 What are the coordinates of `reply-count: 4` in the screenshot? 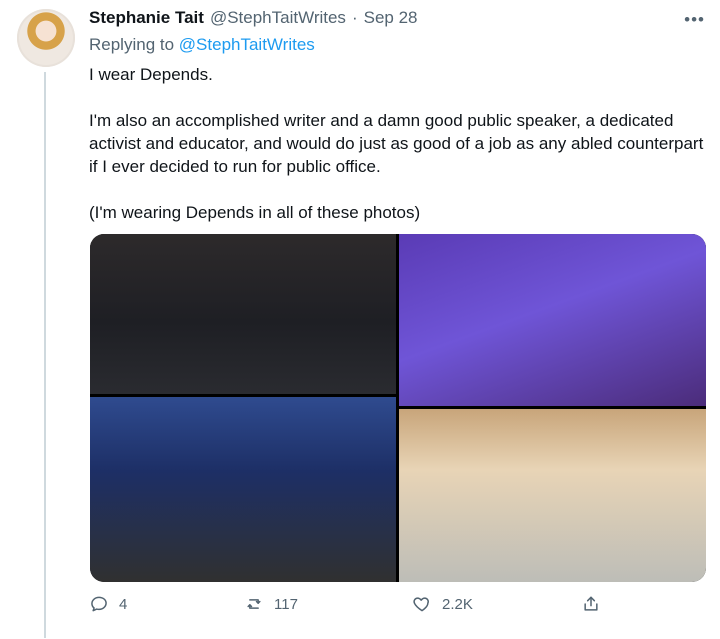 It's located at (123, 604).